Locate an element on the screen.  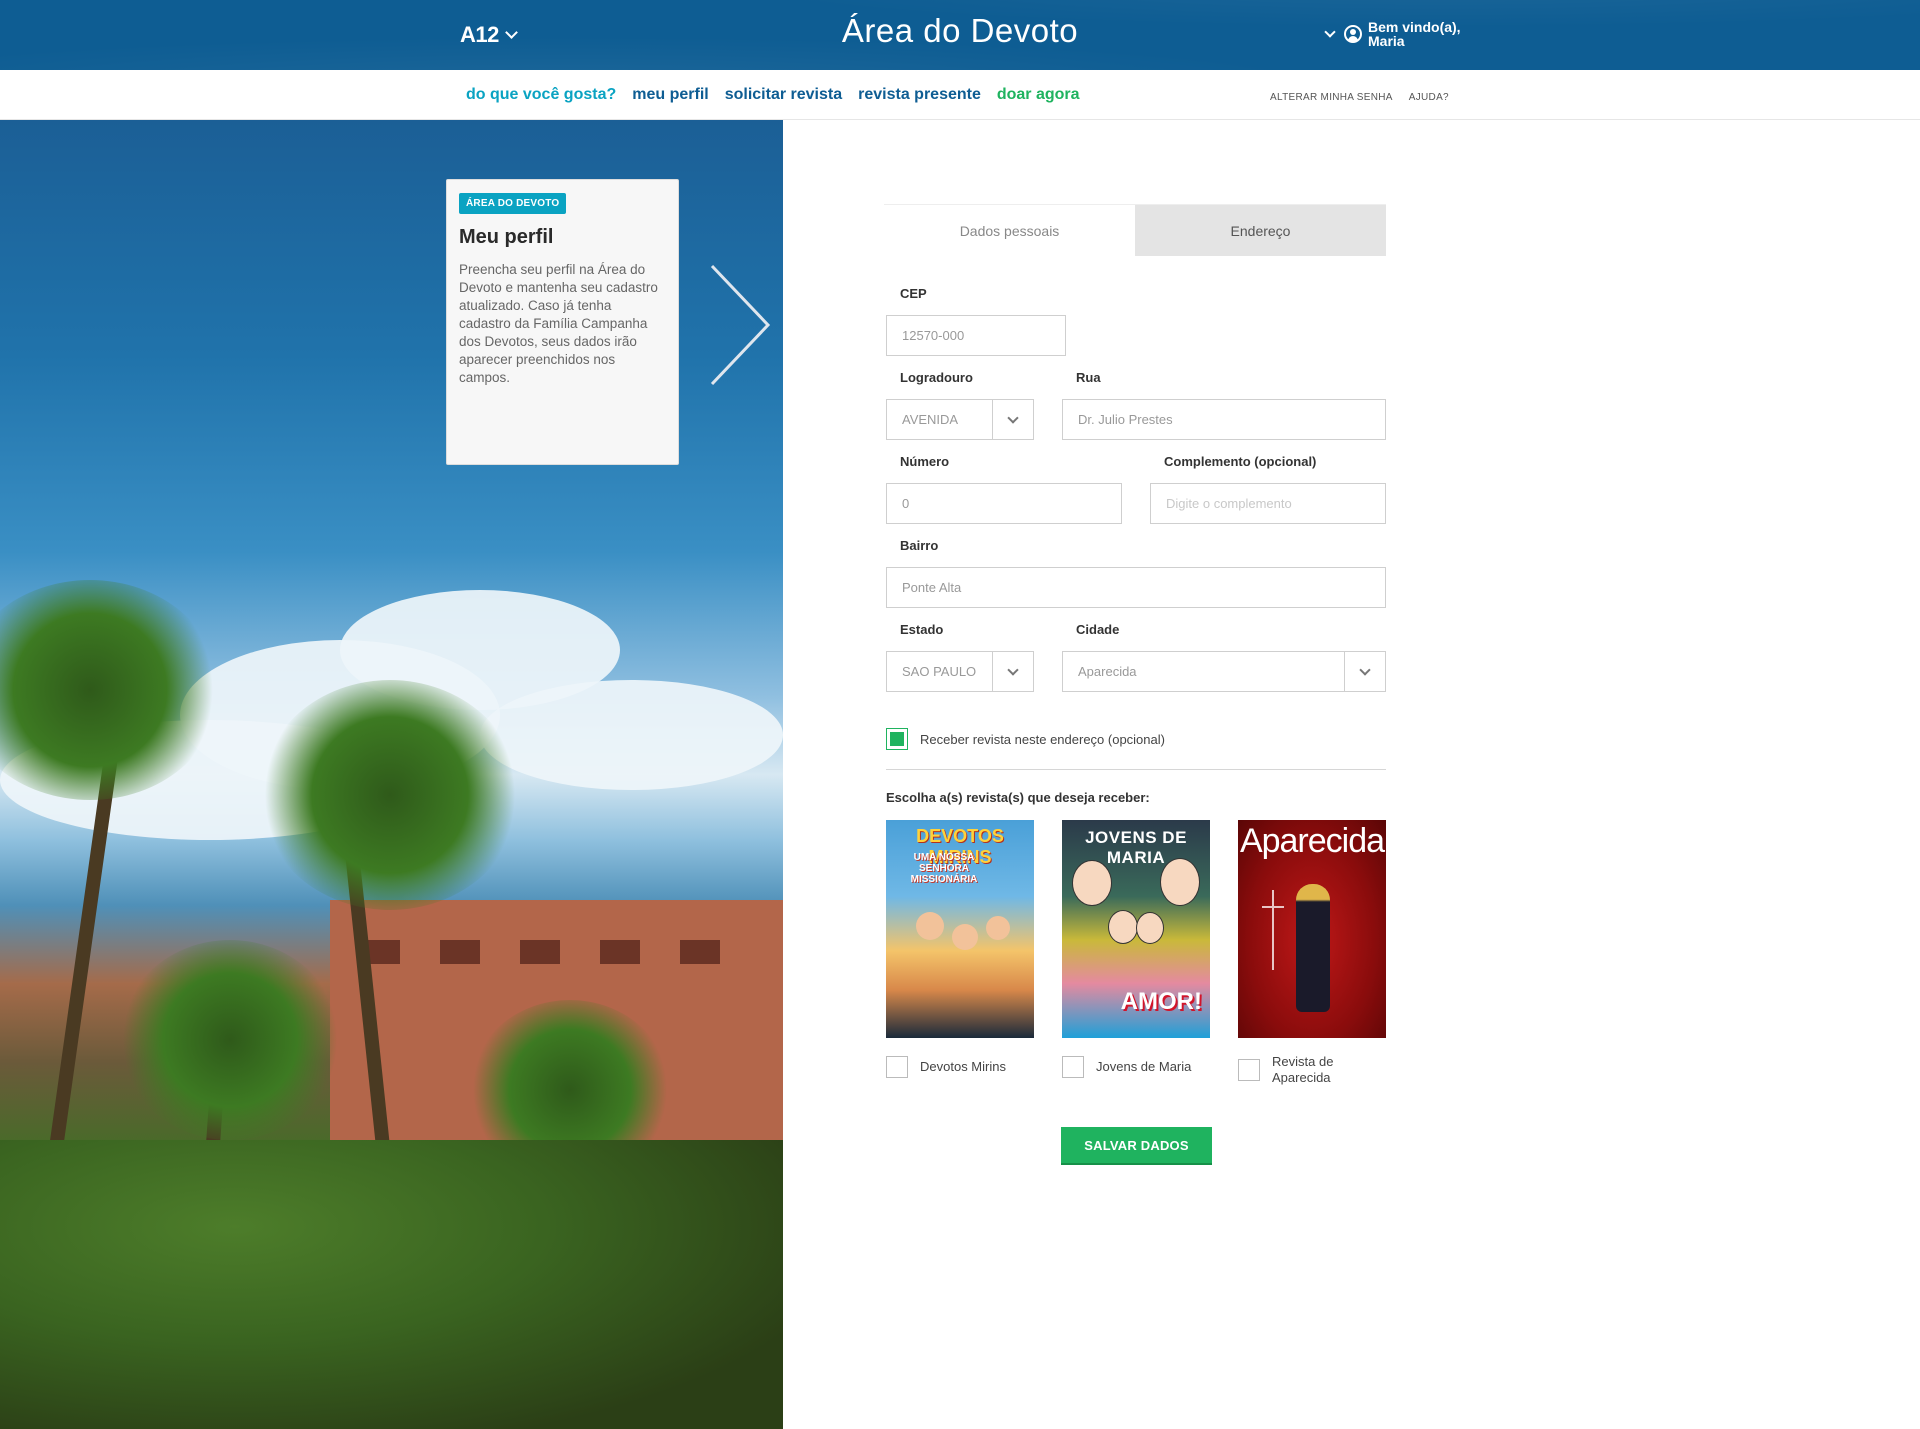
help-link: AJUDA? is located at coordinates (1429, 97).